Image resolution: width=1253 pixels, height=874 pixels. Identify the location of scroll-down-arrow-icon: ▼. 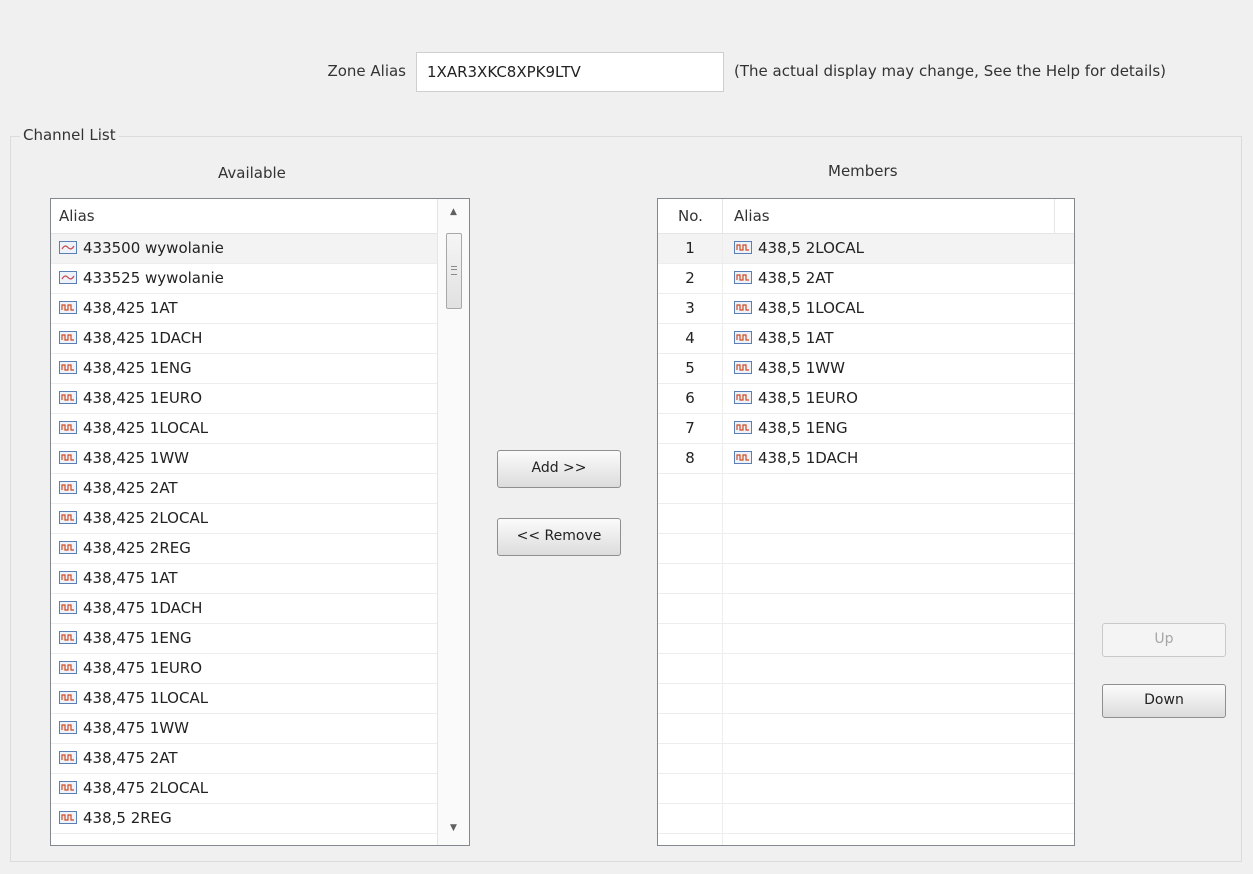
(453, 828).